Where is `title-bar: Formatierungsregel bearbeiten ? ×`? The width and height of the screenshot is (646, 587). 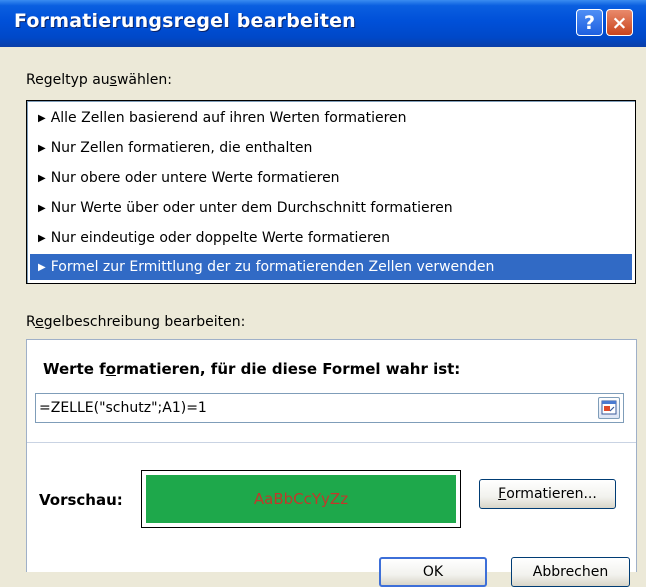
title-bar: Formatierungsregel bearbeiten ? × is located at coordinates (323, 23).